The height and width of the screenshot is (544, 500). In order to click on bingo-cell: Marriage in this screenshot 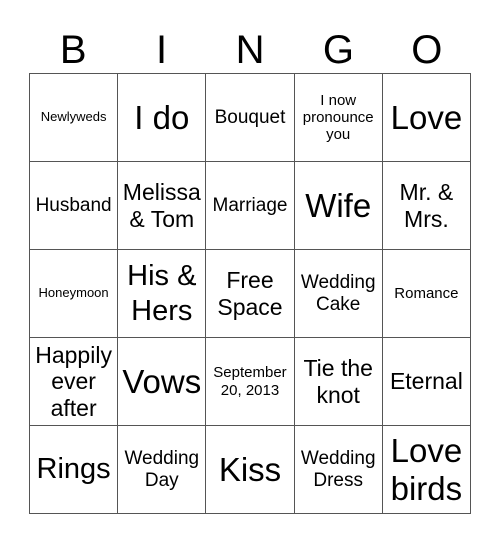, I will do `click(250, 206)`.